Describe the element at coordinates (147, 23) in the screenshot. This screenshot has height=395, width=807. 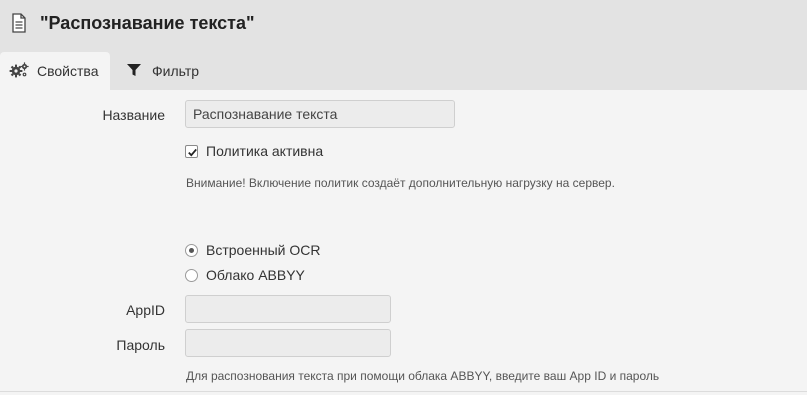
I see `page-title: "Распознавание текста"` at that location.